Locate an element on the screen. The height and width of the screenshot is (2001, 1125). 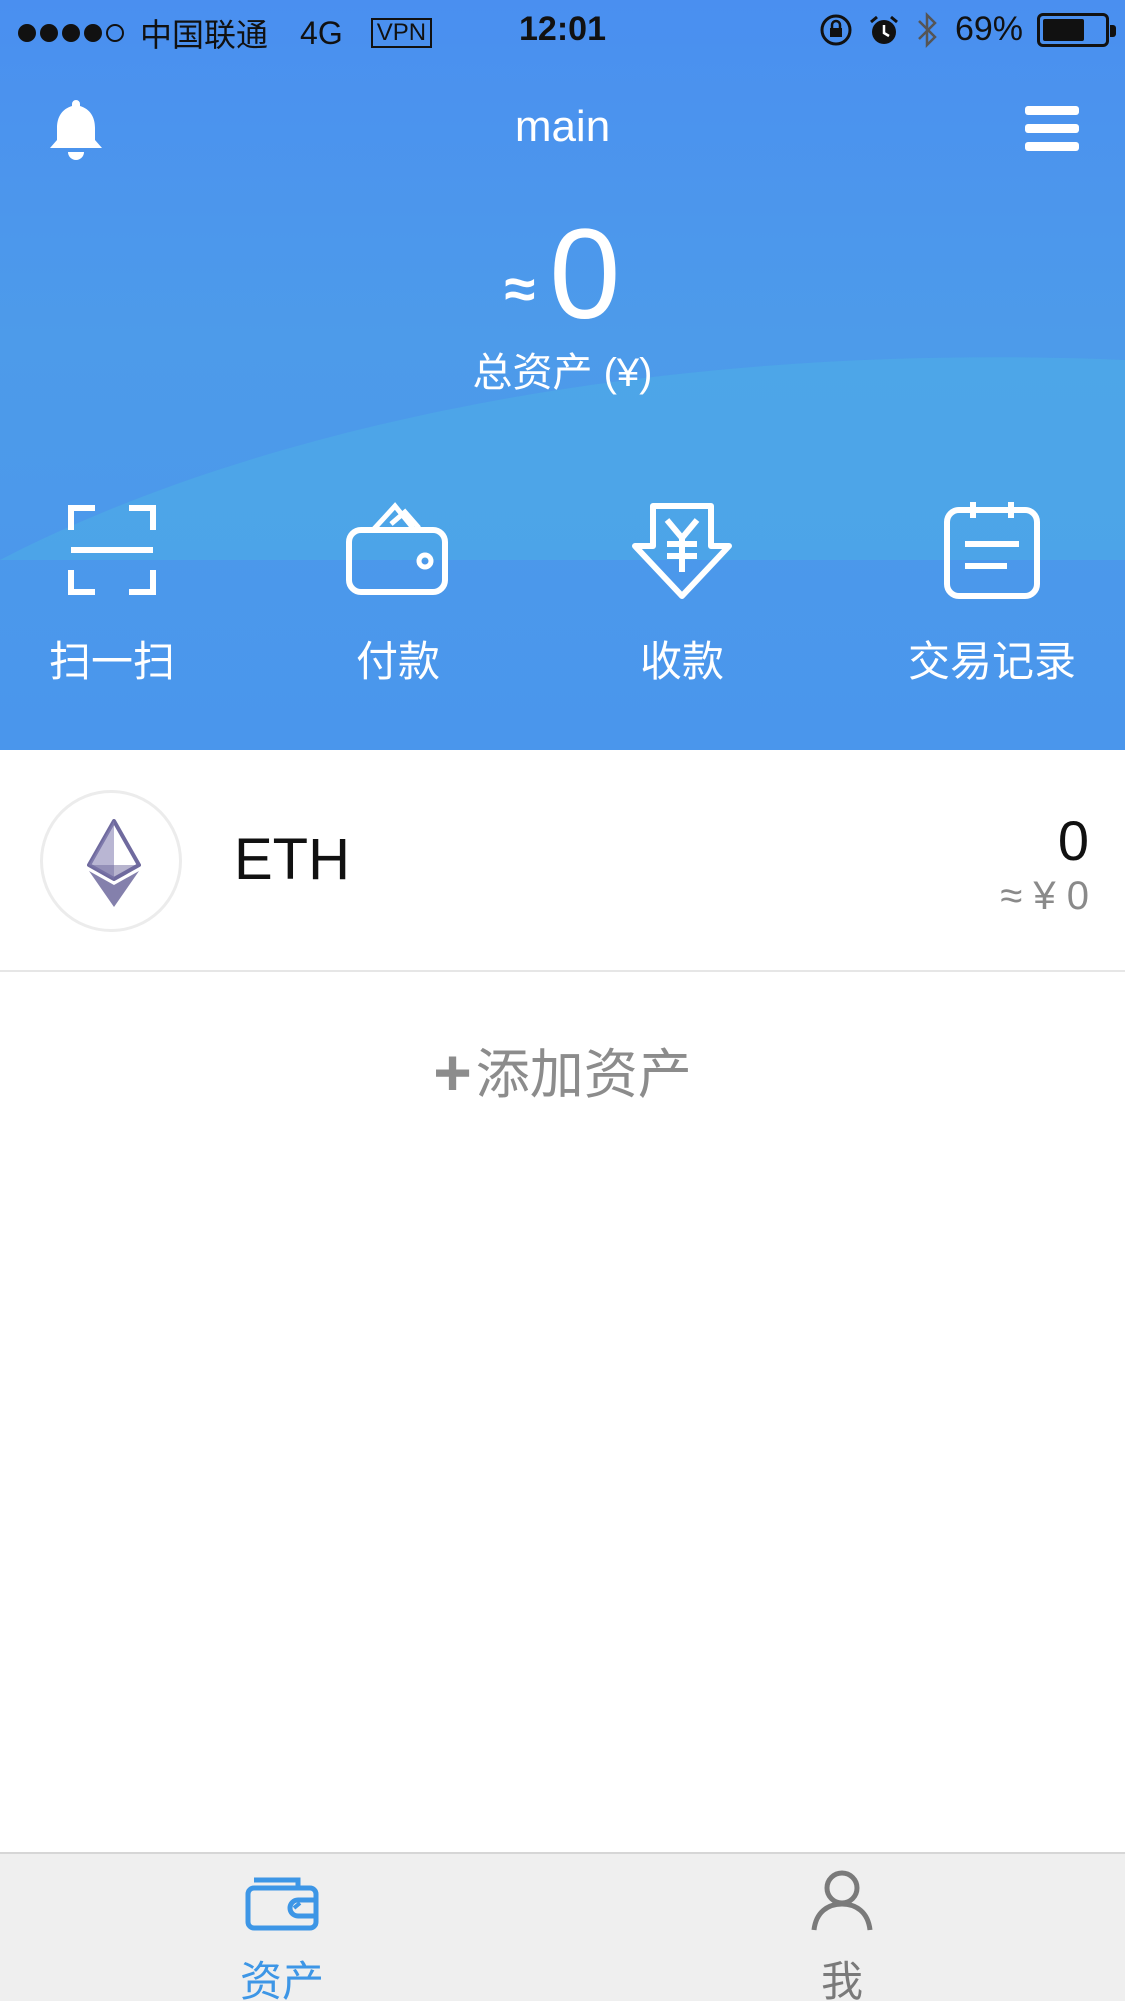
receive-button: 收款 is located at coordinates (682, 594).